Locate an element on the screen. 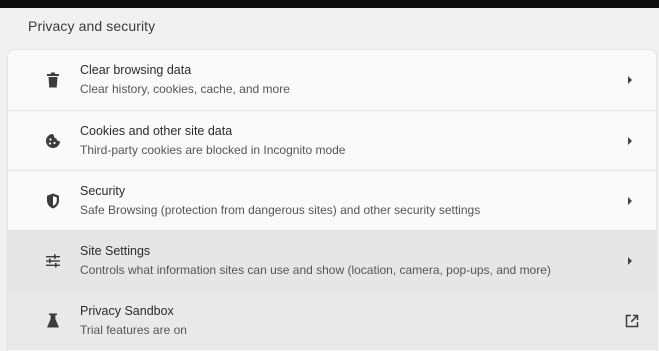  sliders-icon is located at coordinates (53, 260).